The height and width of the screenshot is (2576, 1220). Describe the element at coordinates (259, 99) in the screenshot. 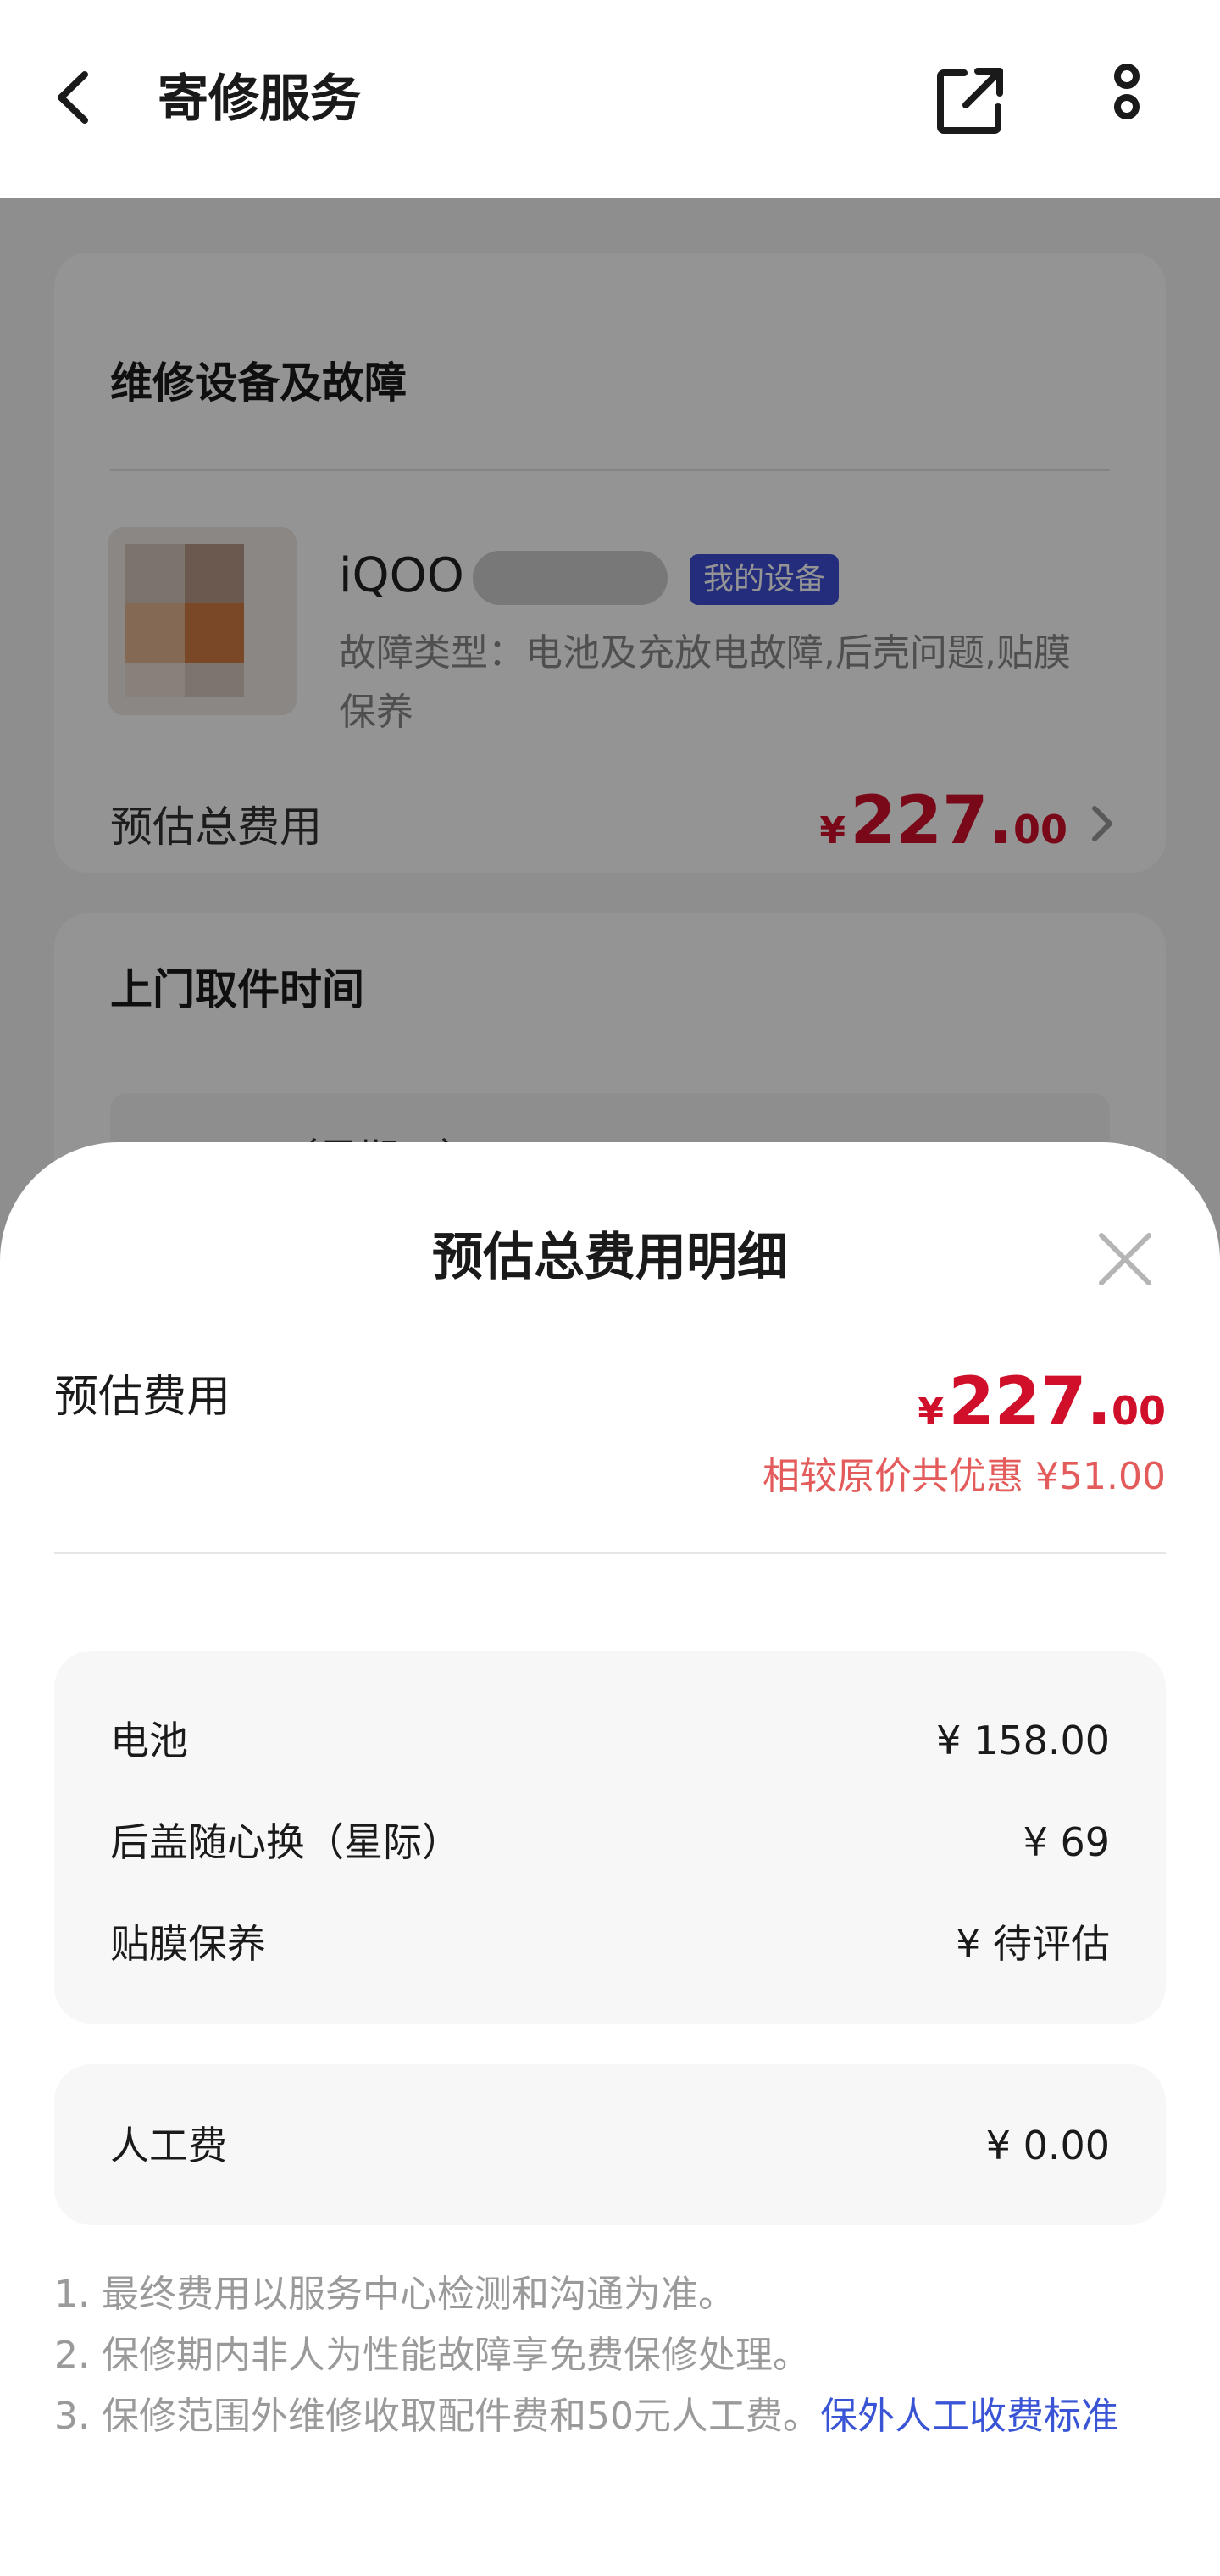

I see `page-title: 寄修服务` at that location.